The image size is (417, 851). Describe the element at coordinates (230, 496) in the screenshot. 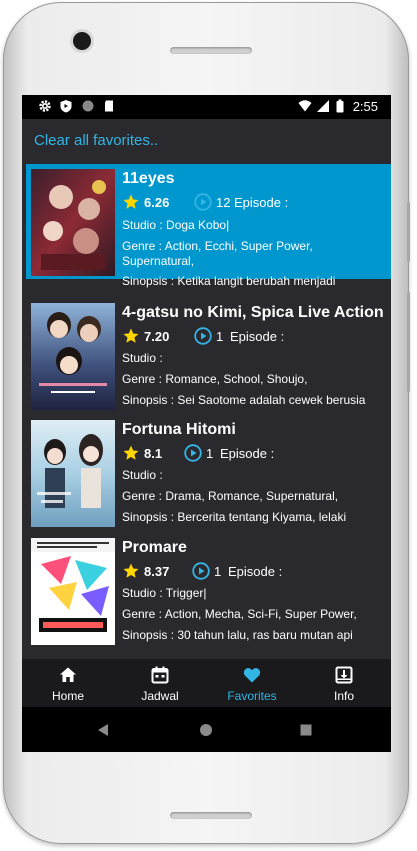

I see `genre-text: Genre : Drama, Romance, Supernatural,` at that location.